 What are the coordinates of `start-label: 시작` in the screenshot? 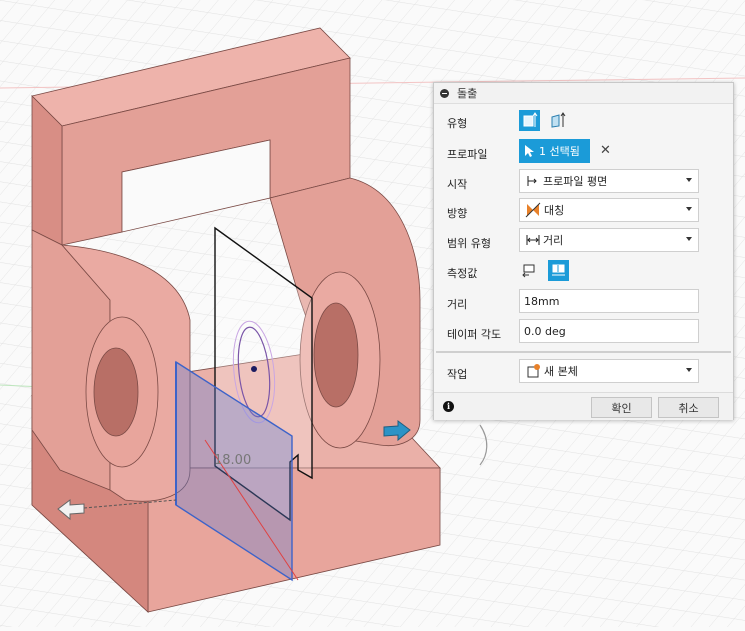 It's located at (457, 184).